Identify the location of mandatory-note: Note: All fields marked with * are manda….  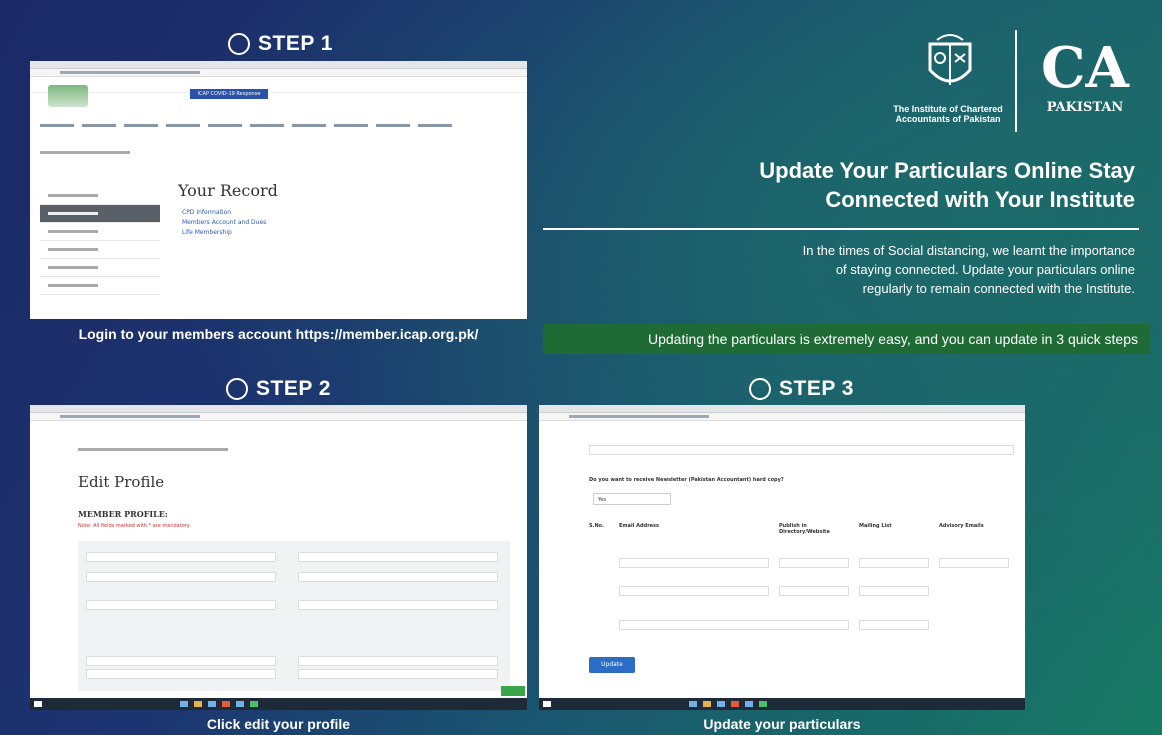
(134, 526).